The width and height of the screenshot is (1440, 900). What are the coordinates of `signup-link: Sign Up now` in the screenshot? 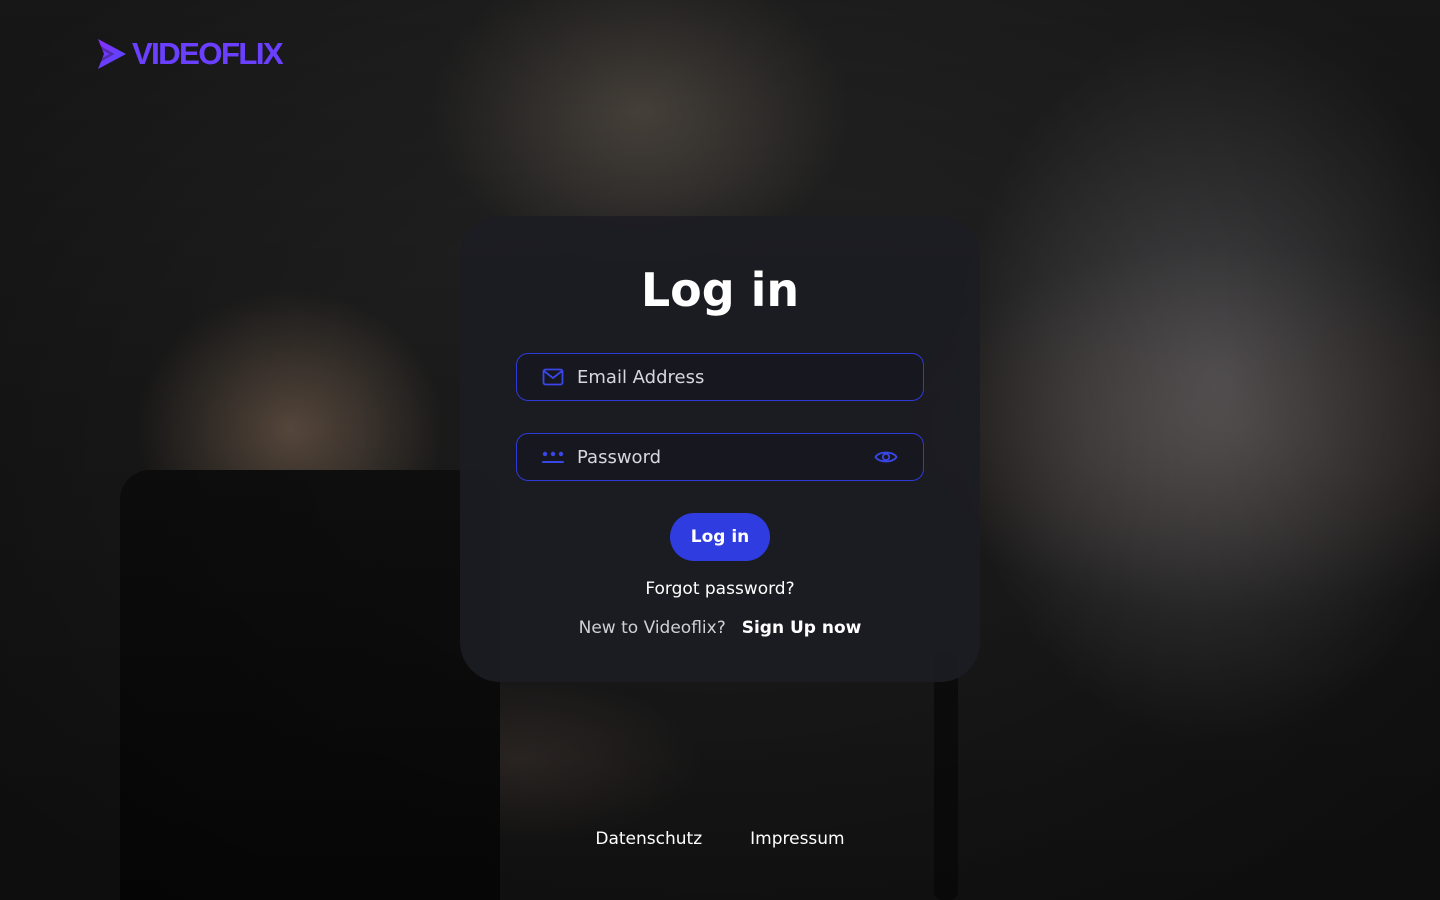 It's located at (802, 628).